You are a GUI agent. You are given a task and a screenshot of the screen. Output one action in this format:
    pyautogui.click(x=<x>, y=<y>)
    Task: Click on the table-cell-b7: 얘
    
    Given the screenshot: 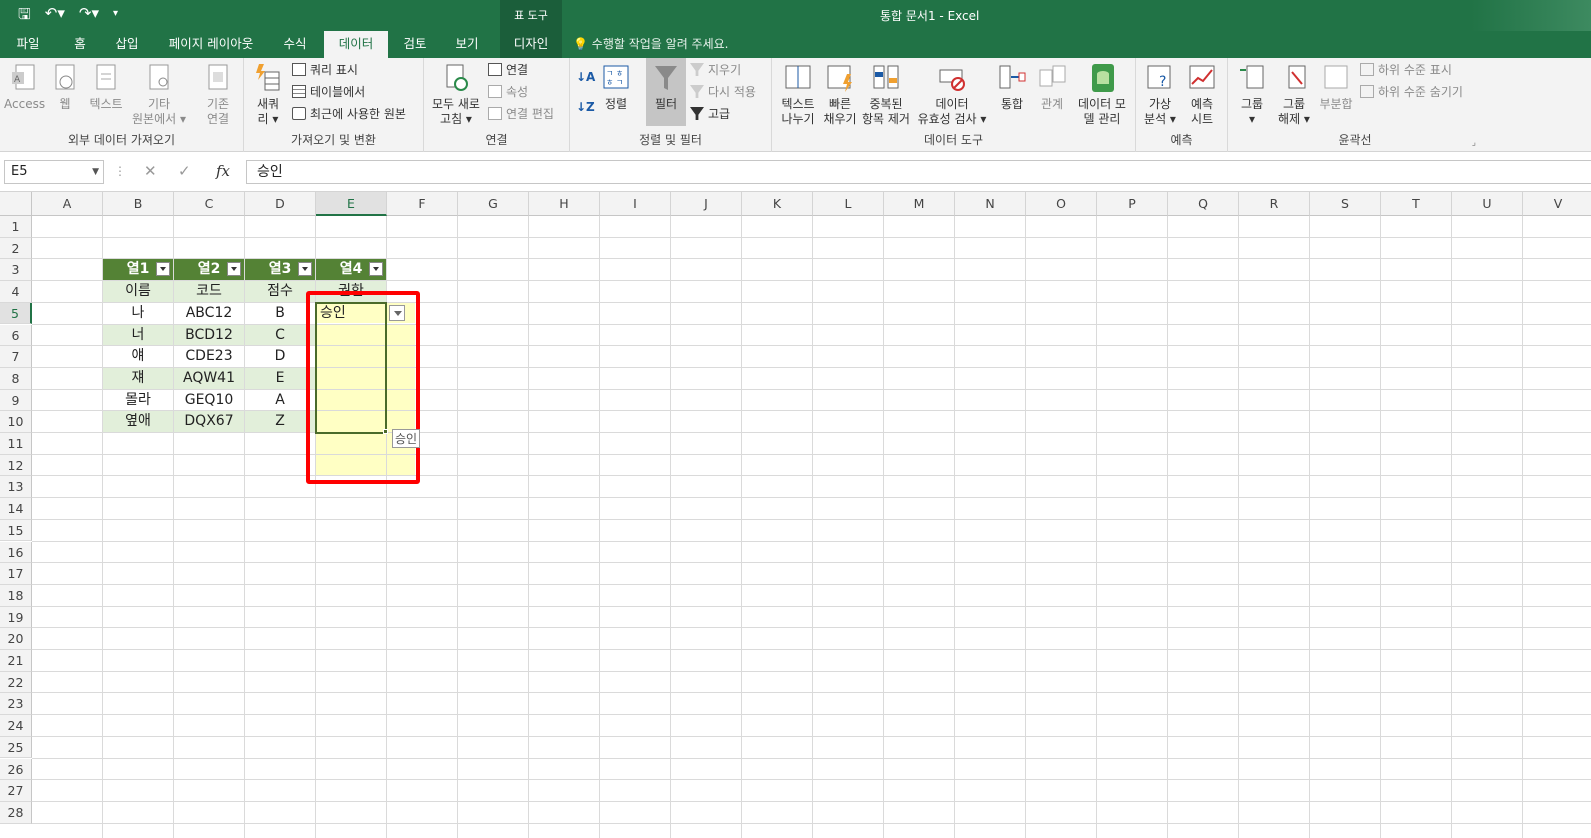 What is the action you would take?
    pyautogui.click(x=138, y=356)
    